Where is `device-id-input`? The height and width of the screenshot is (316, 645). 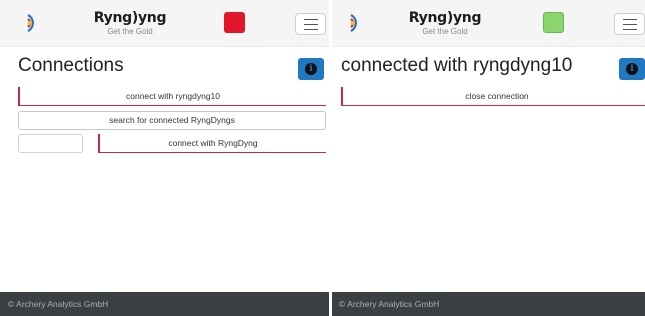 device-id-input is located at coordinates (50, 143).